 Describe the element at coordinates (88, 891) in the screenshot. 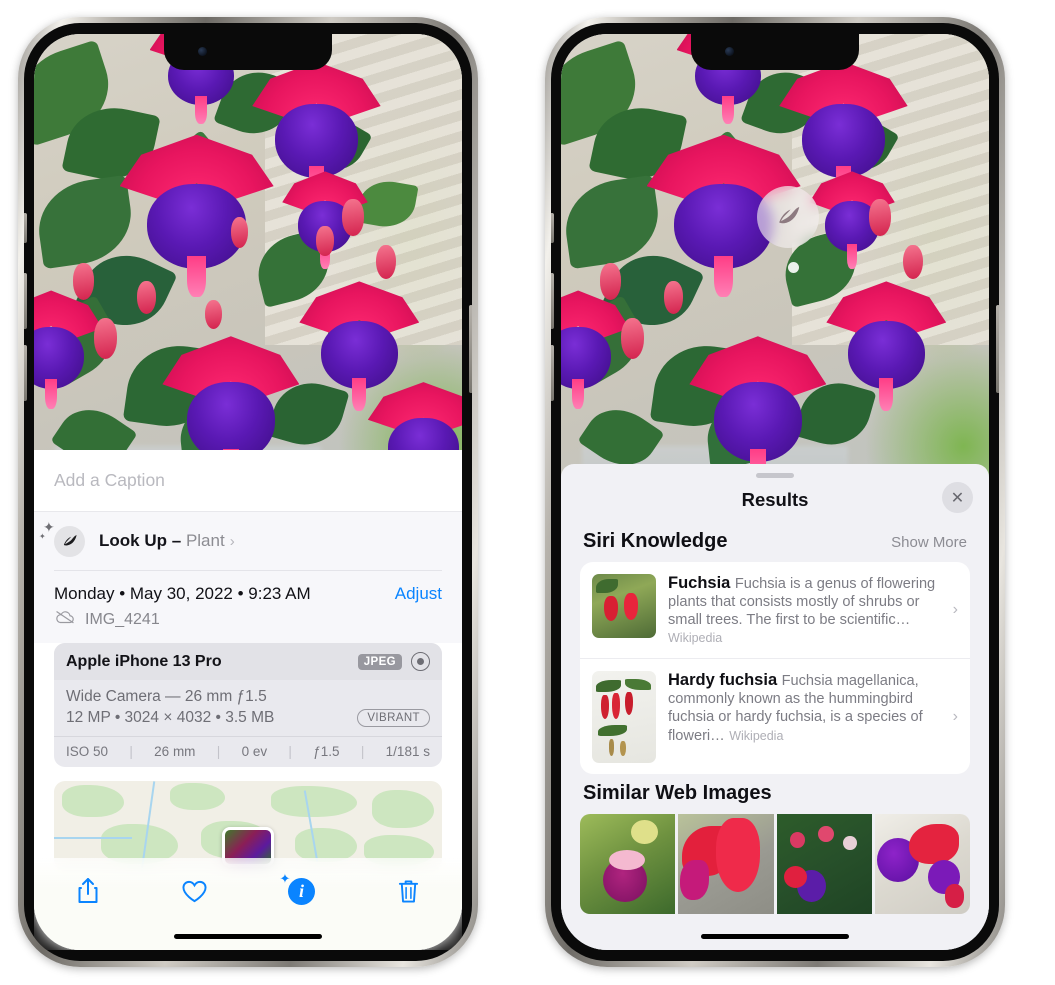

I see `share-icon` at that location.